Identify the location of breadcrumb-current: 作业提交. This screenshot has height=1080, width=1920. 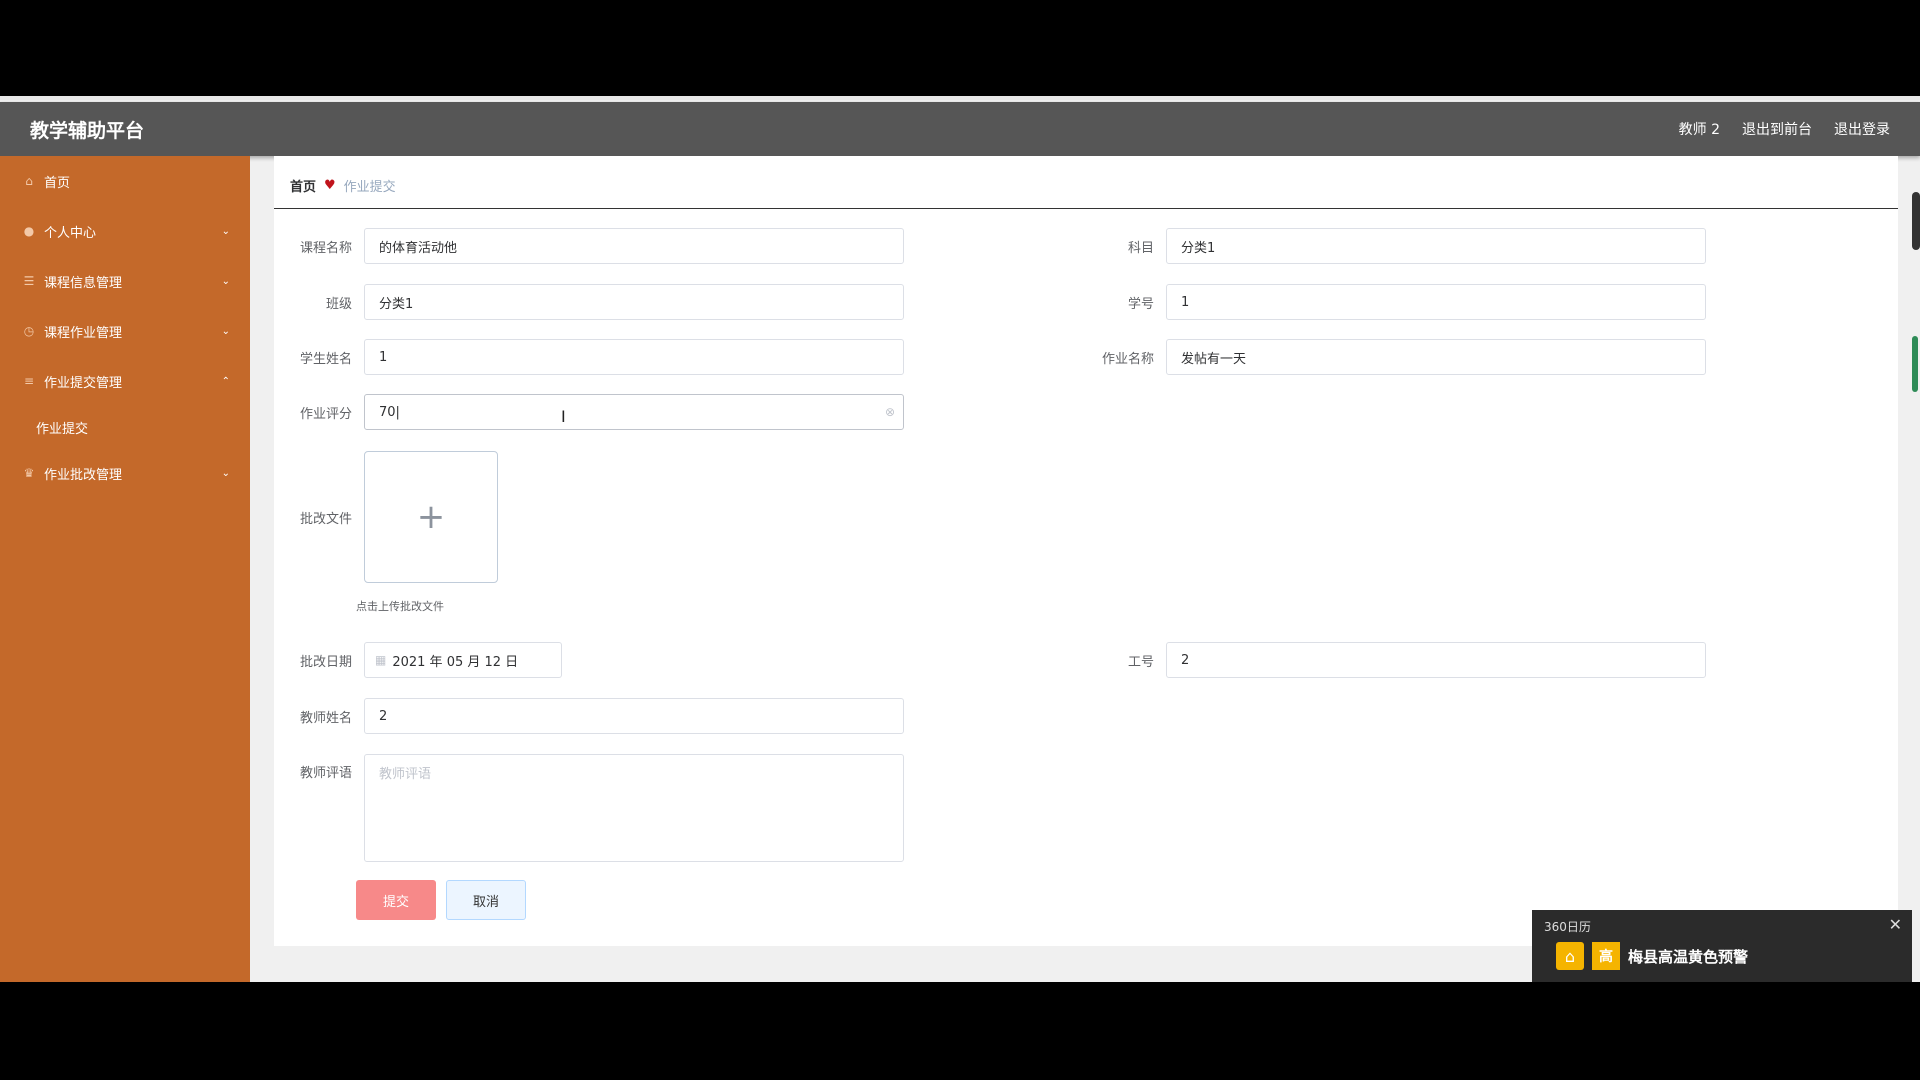
(369, 187).